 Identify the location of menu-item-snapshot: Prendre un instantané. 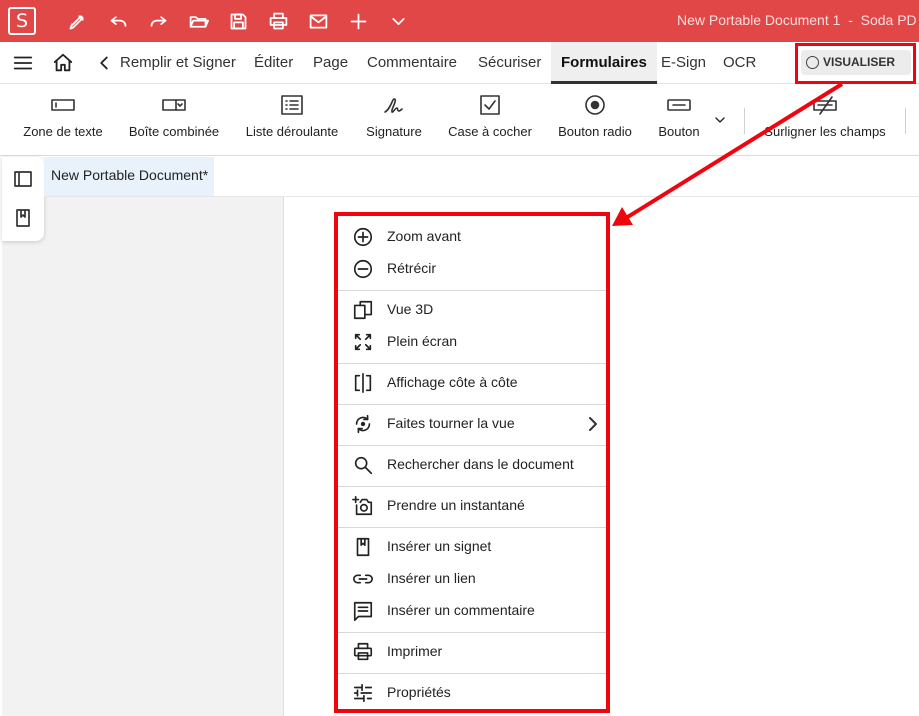
(472, 506).